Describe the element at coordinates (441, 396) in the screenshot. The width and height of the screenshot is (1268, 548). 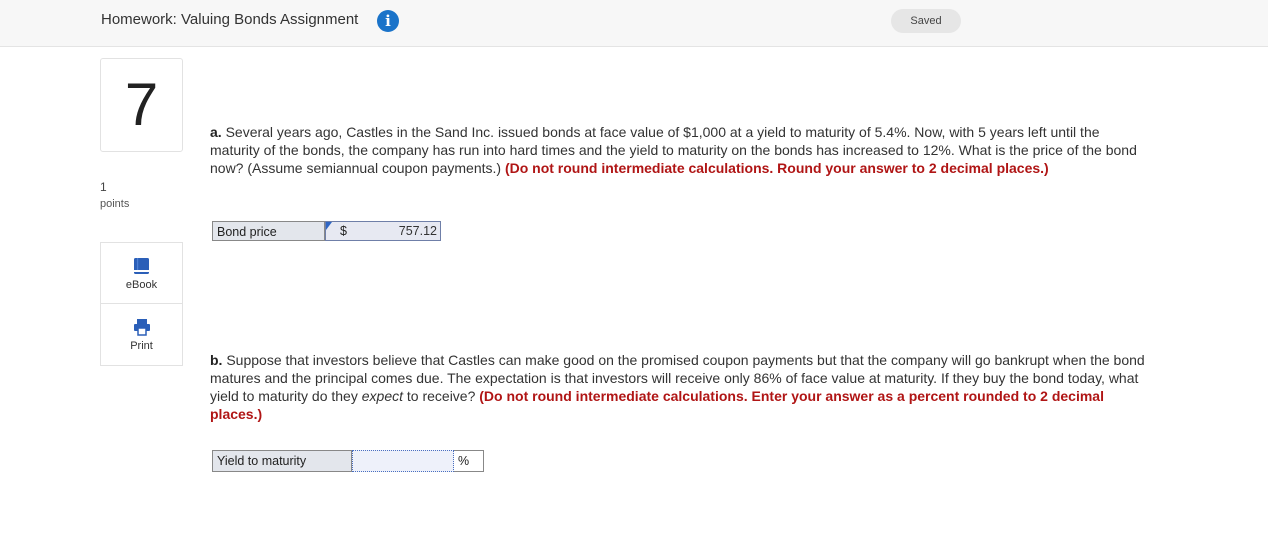
I see `part-b-text-2: to receive?` at that location.